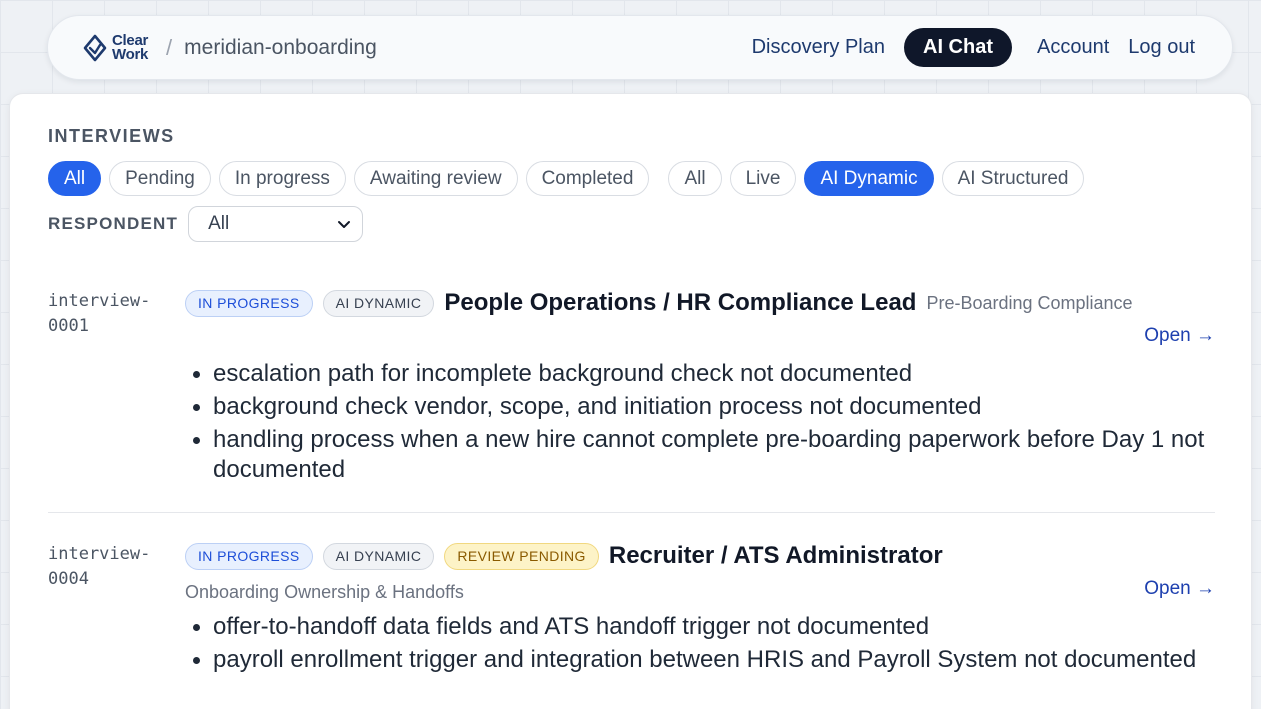 This screenshot has height=709, width=1261. What do you see at coordinates (587, 178) in the screenshot?
I see `status-filter-completed: Completed` at bounding box center [587, 178].